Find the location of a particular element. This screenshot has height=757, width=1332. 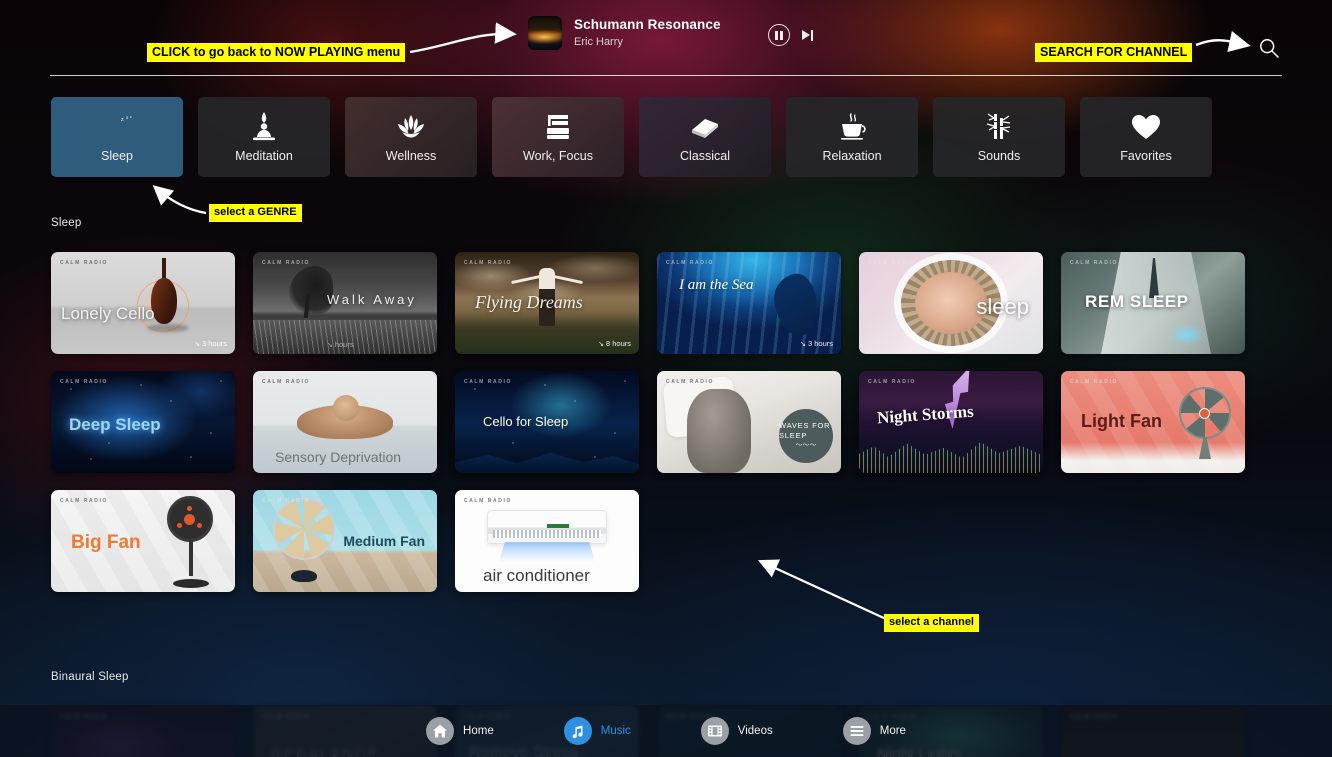

next-track-button is located at coordinates (808, 35).